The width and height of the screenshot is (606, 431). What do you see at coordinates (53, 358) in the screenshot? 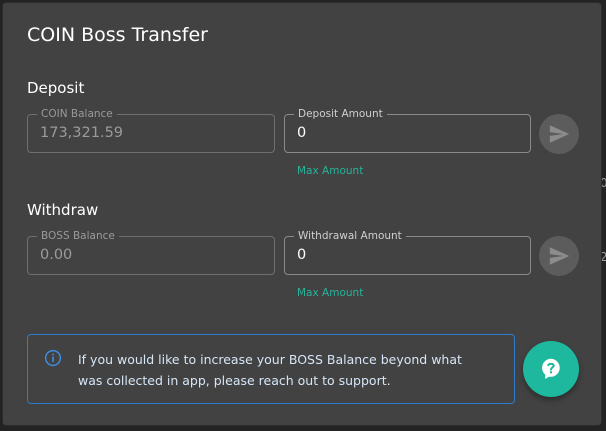
I see `info-icon` at bounding box center [53, 358].